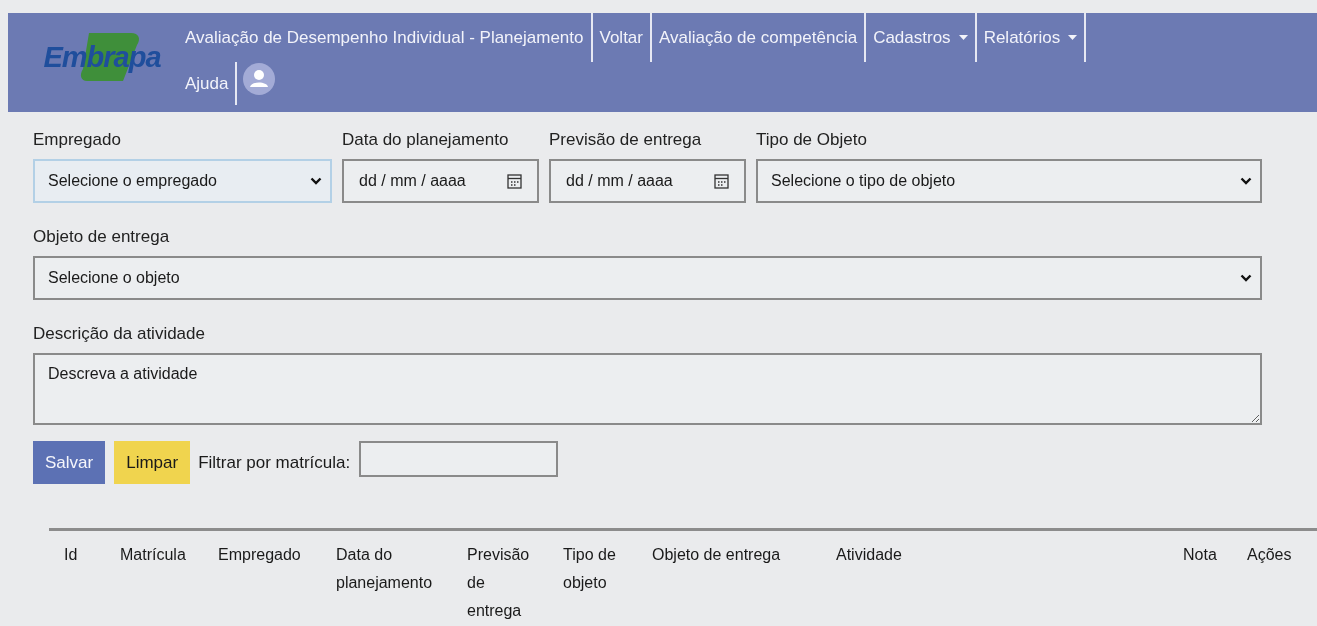  What do you see at coordinates (69, 462) in the screenshot?
I see `save-button: Salvar` at bounding box center [69, 462].